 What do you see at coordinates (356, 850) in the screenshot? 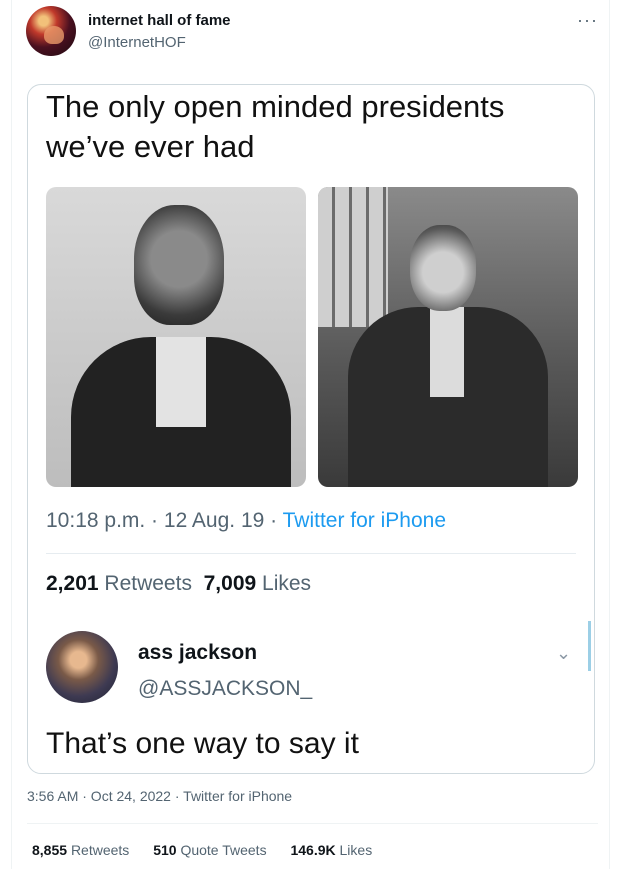
I see `like-label: Likes` at bounding box center [356, 850].